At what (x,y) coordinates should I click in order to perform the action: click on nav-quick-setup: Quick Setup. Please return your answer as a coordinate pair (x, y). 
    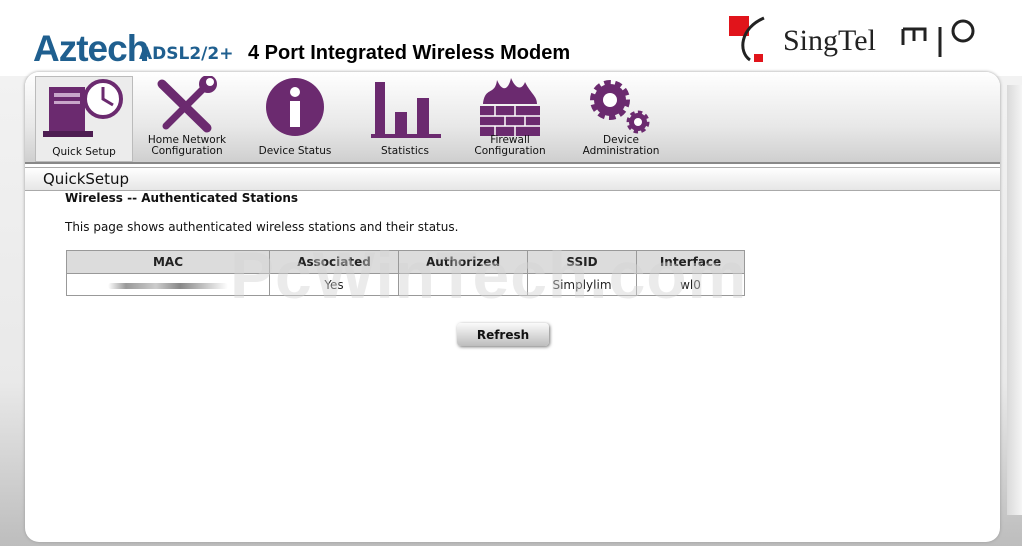
    Looking at the image, I should click on (84, 119).